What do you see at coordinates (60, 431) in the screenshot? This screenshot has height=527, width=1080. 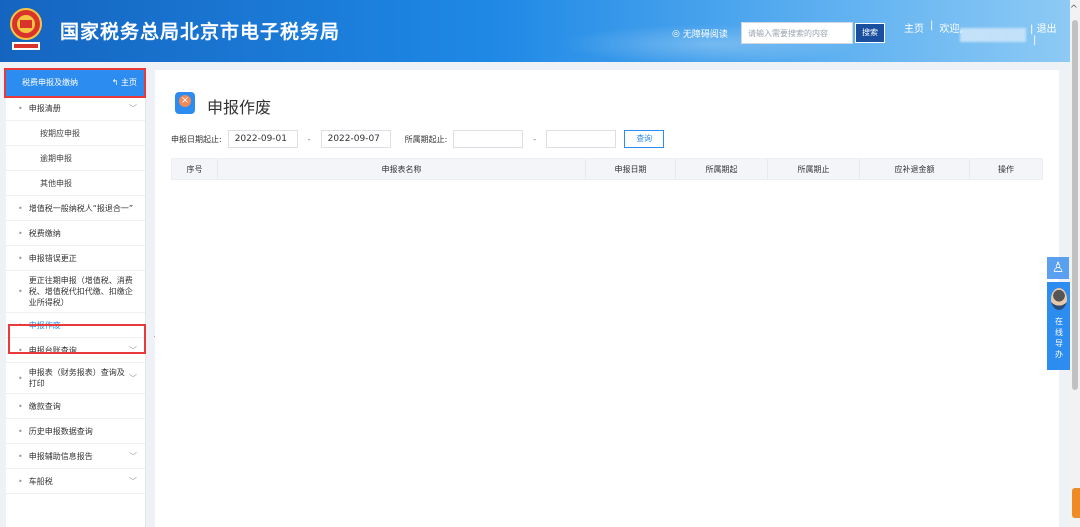 I see `sidebar-item-label: 历史申报数据查询` at bounding box center [60, 431].